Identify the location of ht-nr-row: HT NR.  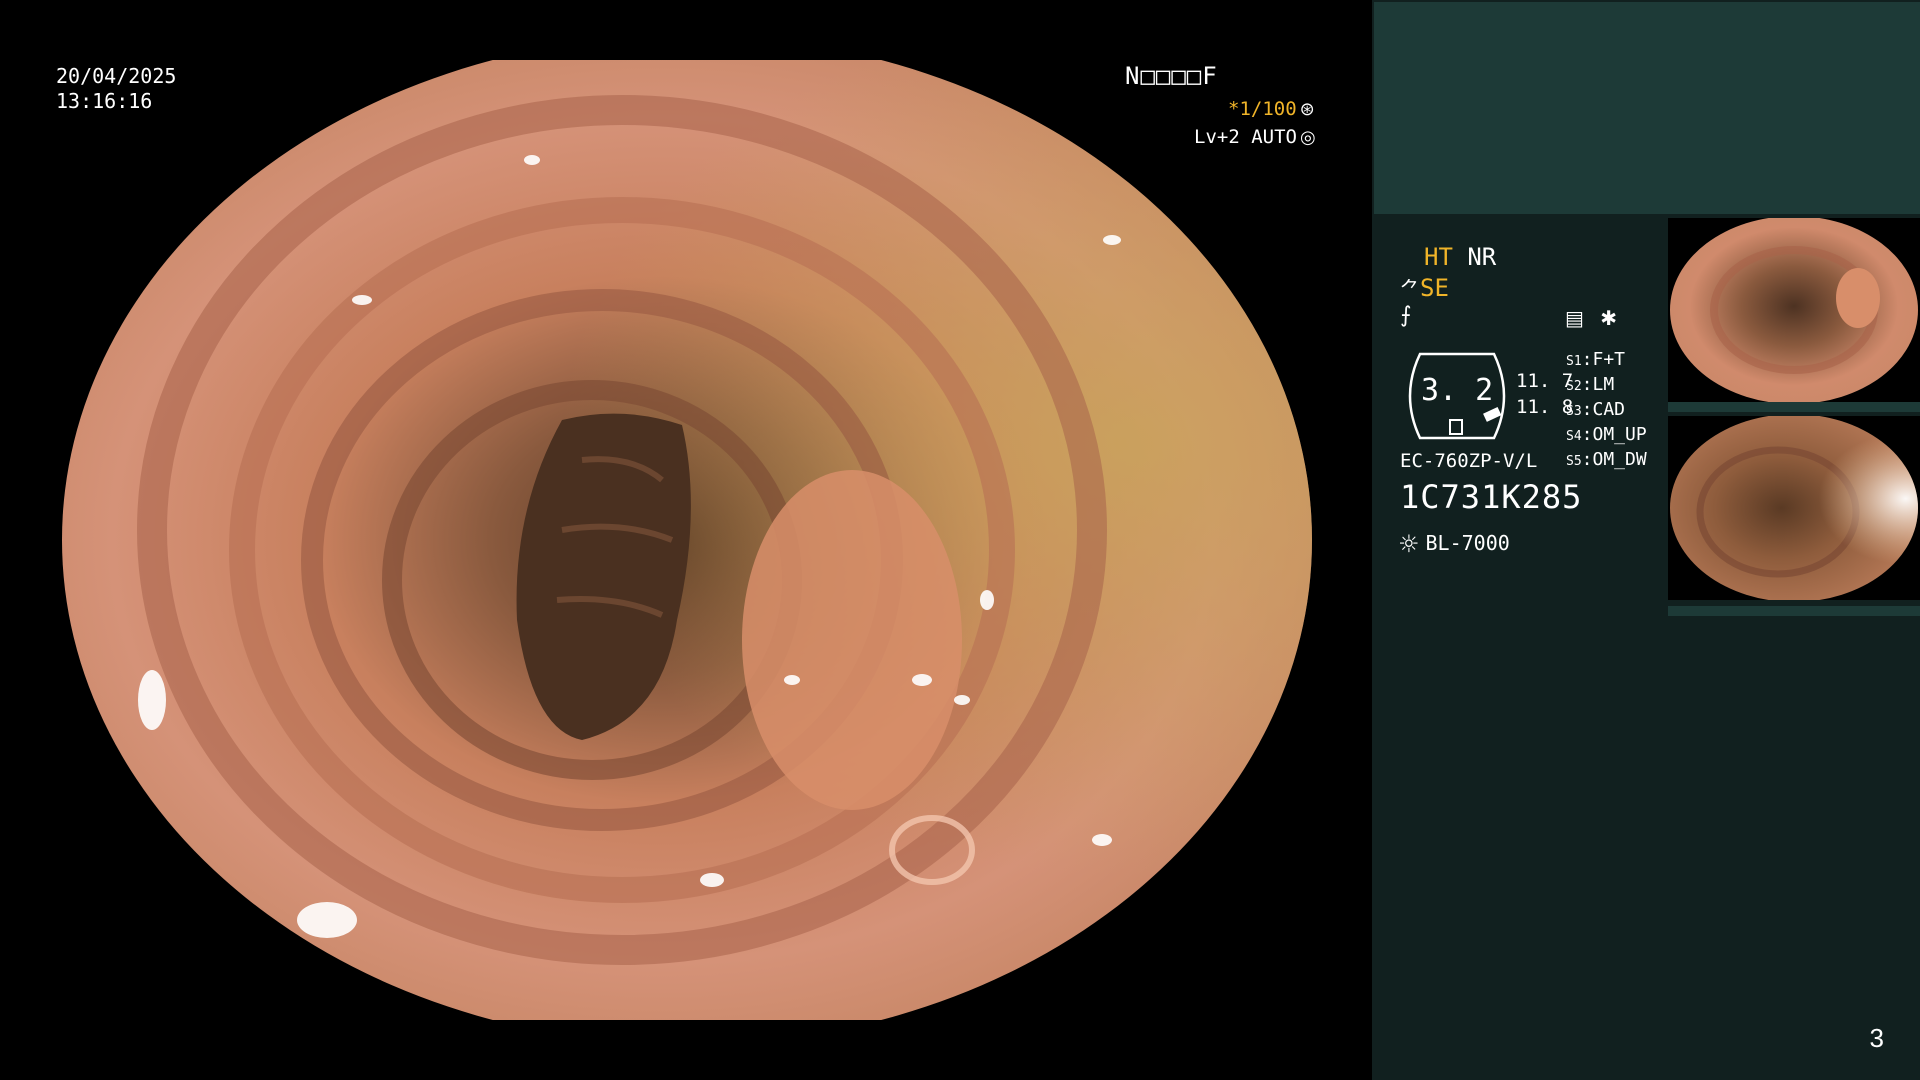
(1460, 257).